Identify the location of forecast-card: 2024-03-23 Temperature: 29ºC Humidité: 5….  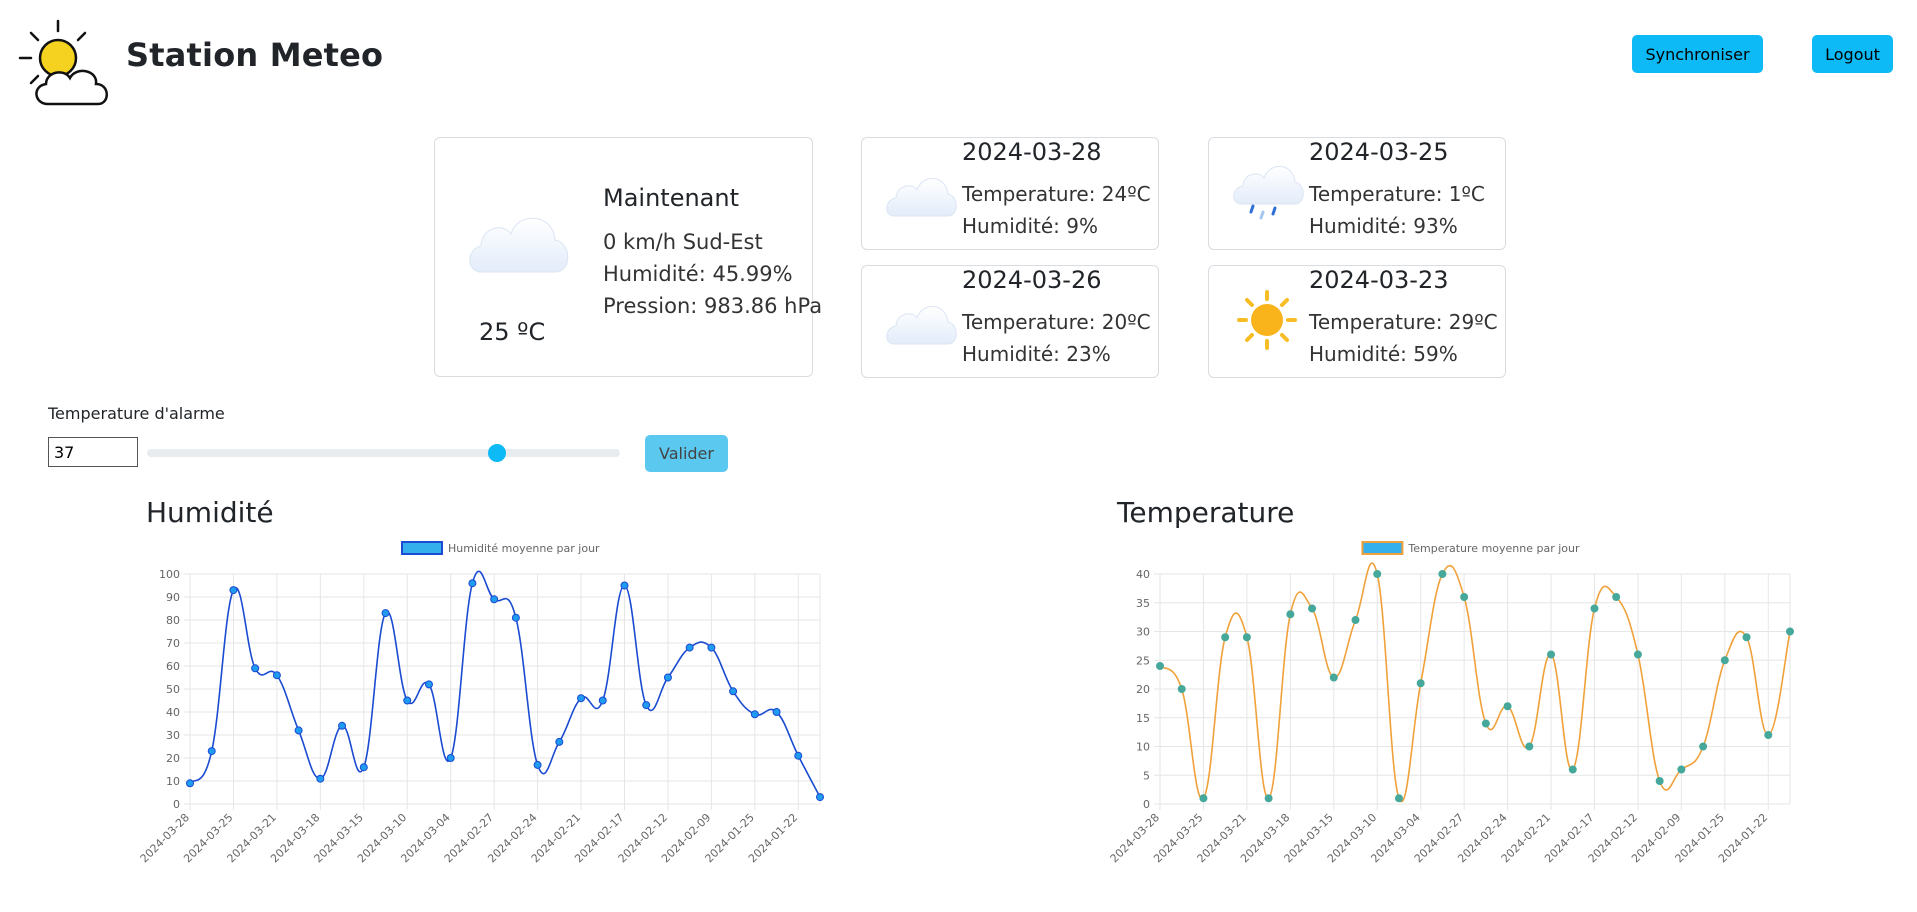
(1357, 321).